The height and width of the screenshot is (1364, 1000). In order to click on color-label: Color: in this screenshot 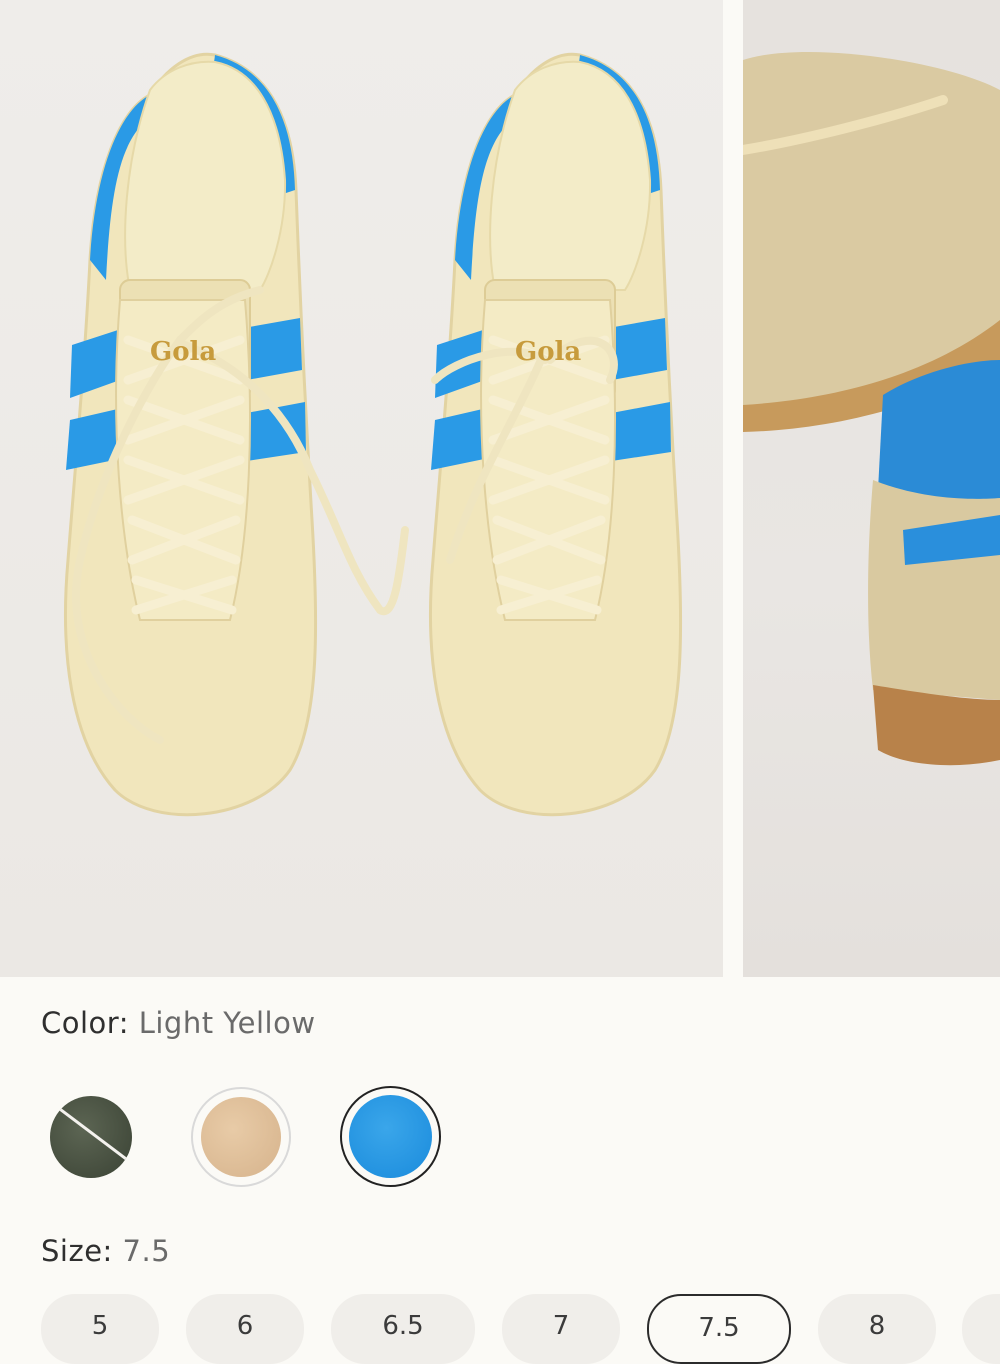, I will do `click(85, 1023)`.